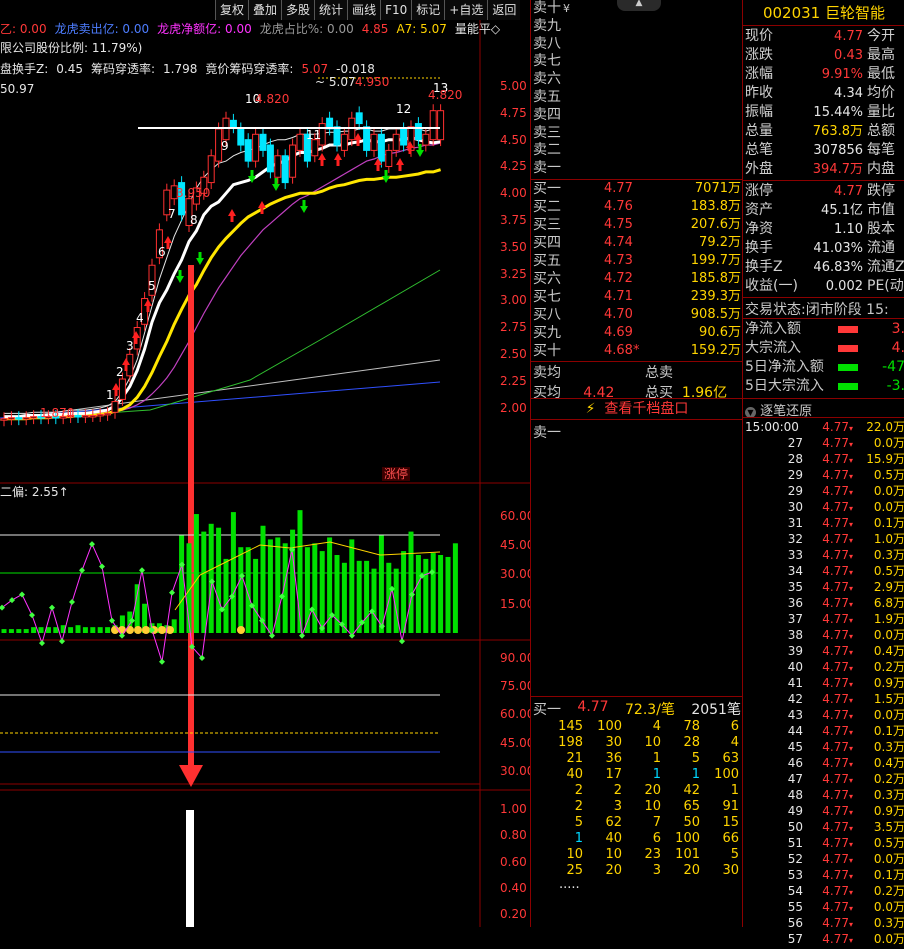  Describe the element at coordinates (547, 315) in the screenshot. I see `buy-level-label: 买八` at that location.